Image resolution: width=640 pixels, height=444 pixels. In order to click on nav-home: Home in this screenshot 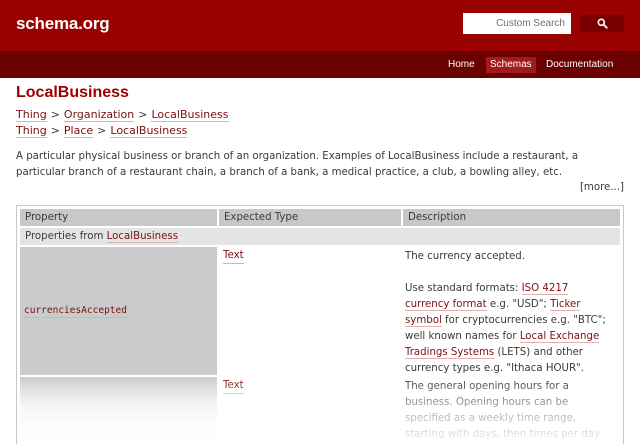, I will do `click(461, 65)`.